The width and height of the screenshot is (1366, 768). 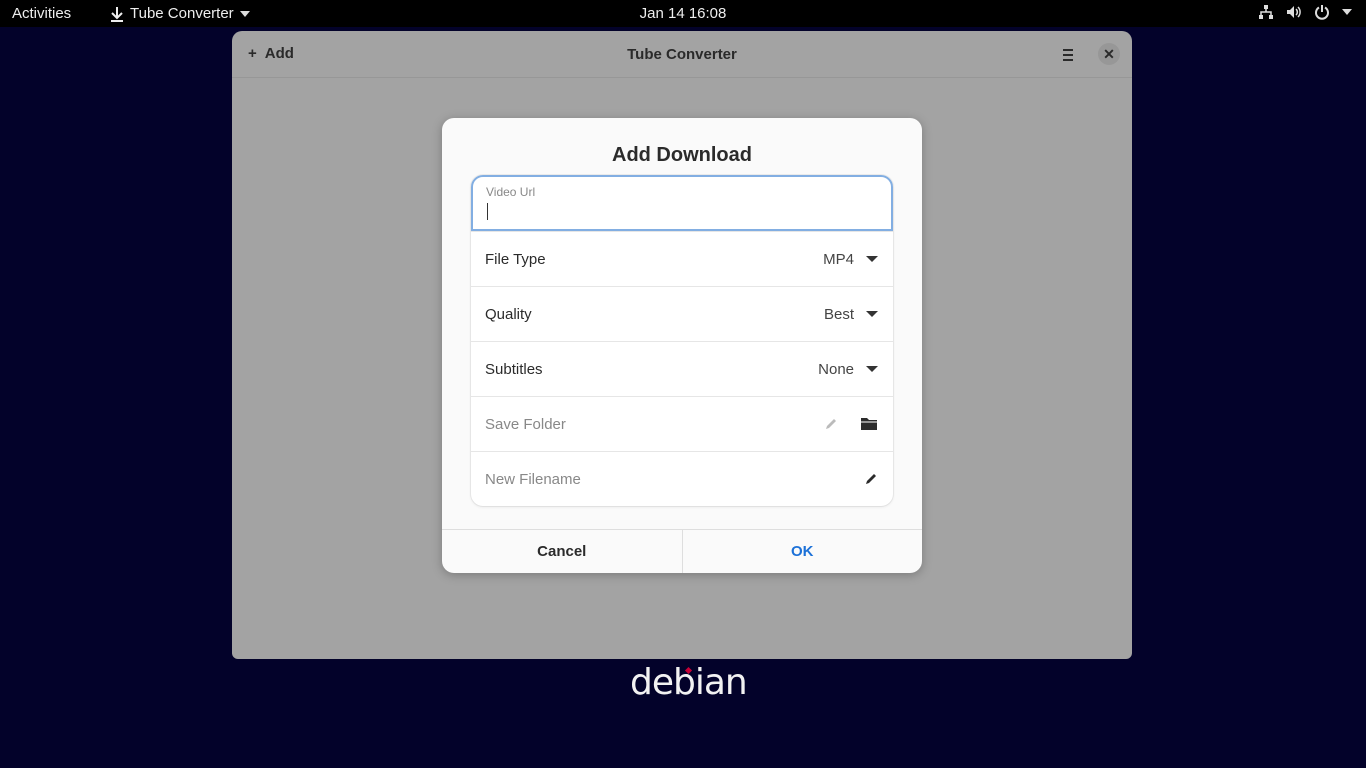 I want to click on new-filename-label: New Filename, so click(x=533, y=479).